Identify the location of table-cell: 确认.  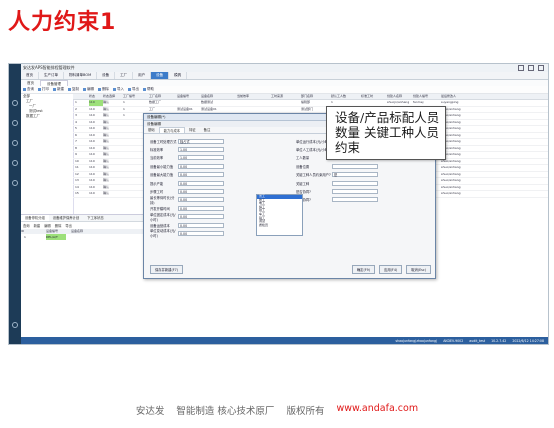
(106, 108).